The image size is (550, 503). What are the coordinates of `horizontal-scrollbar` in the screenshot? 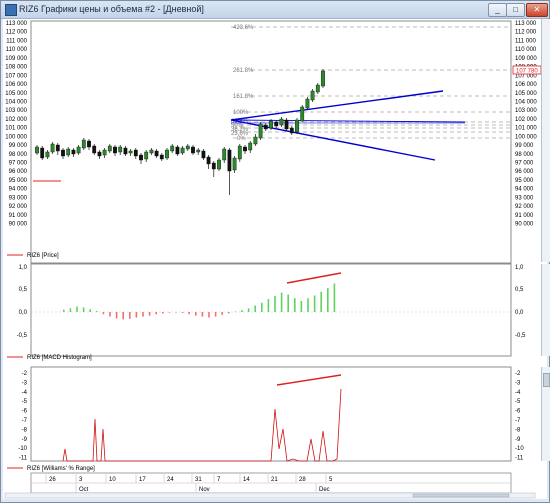 It's located at (270, 495).